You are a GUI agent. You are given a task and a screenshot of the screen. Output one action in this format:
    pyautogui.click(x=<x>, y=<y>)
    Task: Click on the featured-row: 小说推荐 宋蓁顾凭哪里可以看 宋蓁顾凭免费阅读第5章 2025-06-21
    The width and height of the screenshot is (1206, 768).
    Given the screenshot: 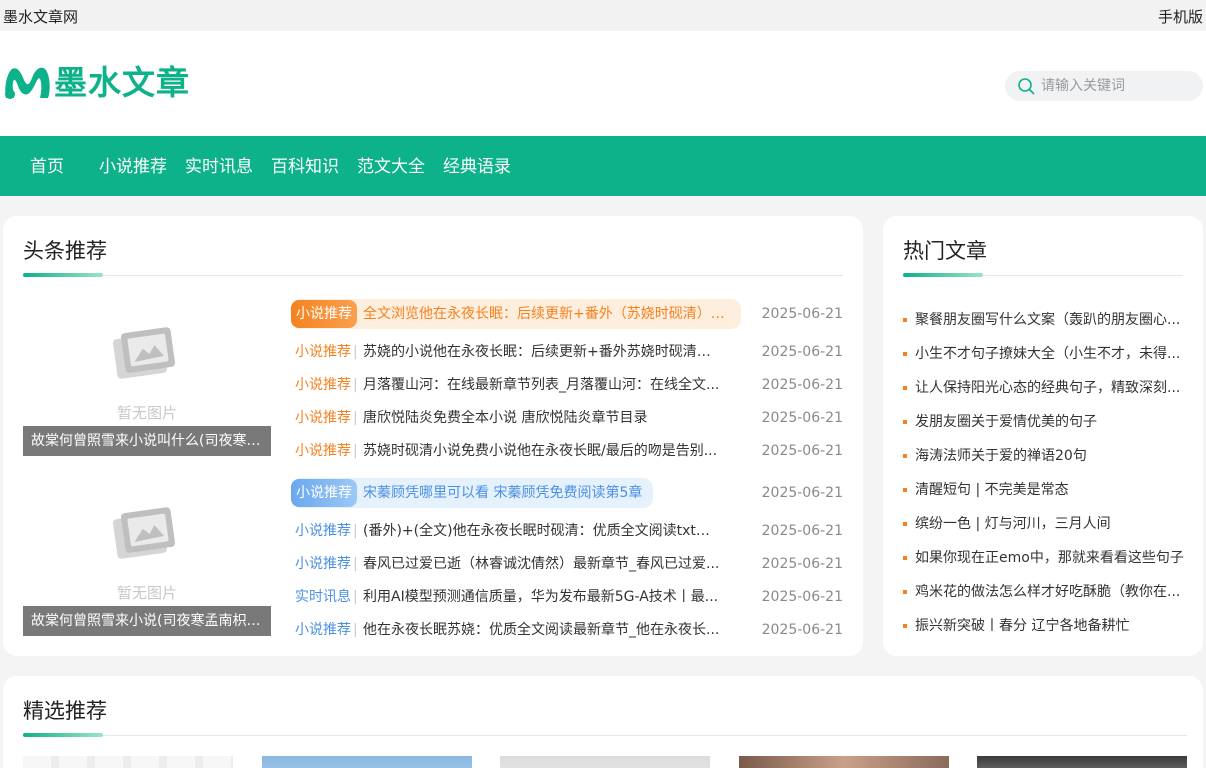 What is the action you would take?
    pyautogui.click(x=567, y=493)
    